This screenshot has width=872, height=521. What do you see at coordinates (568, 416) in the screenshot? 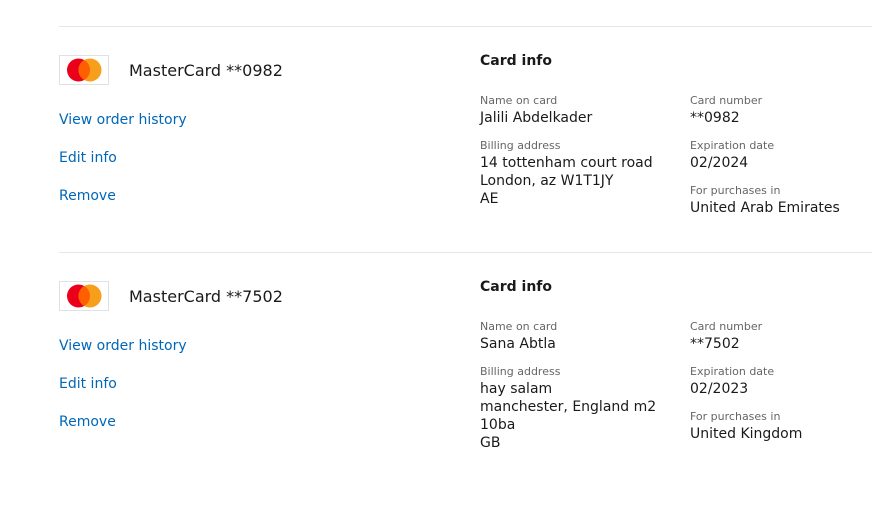
I see `billing-address-value: hay salam manchester, England m2 10ba GB` at bounding box center [568, 416].